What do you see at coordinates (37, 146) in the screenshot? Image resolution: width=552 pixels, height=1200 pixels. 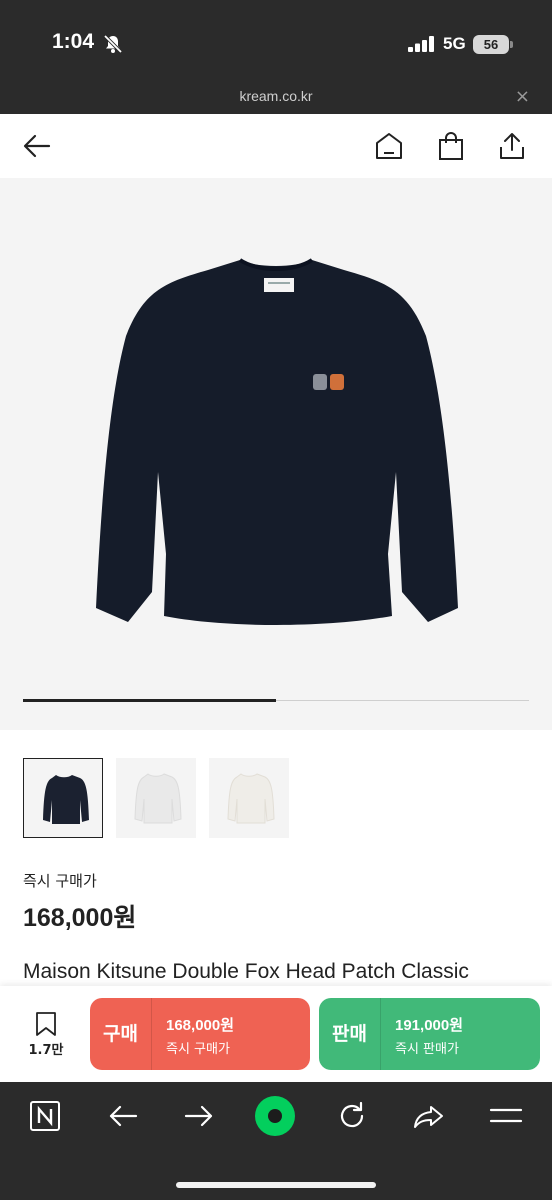 I see `back-arrow-icon` at bounding box center [37, 146].